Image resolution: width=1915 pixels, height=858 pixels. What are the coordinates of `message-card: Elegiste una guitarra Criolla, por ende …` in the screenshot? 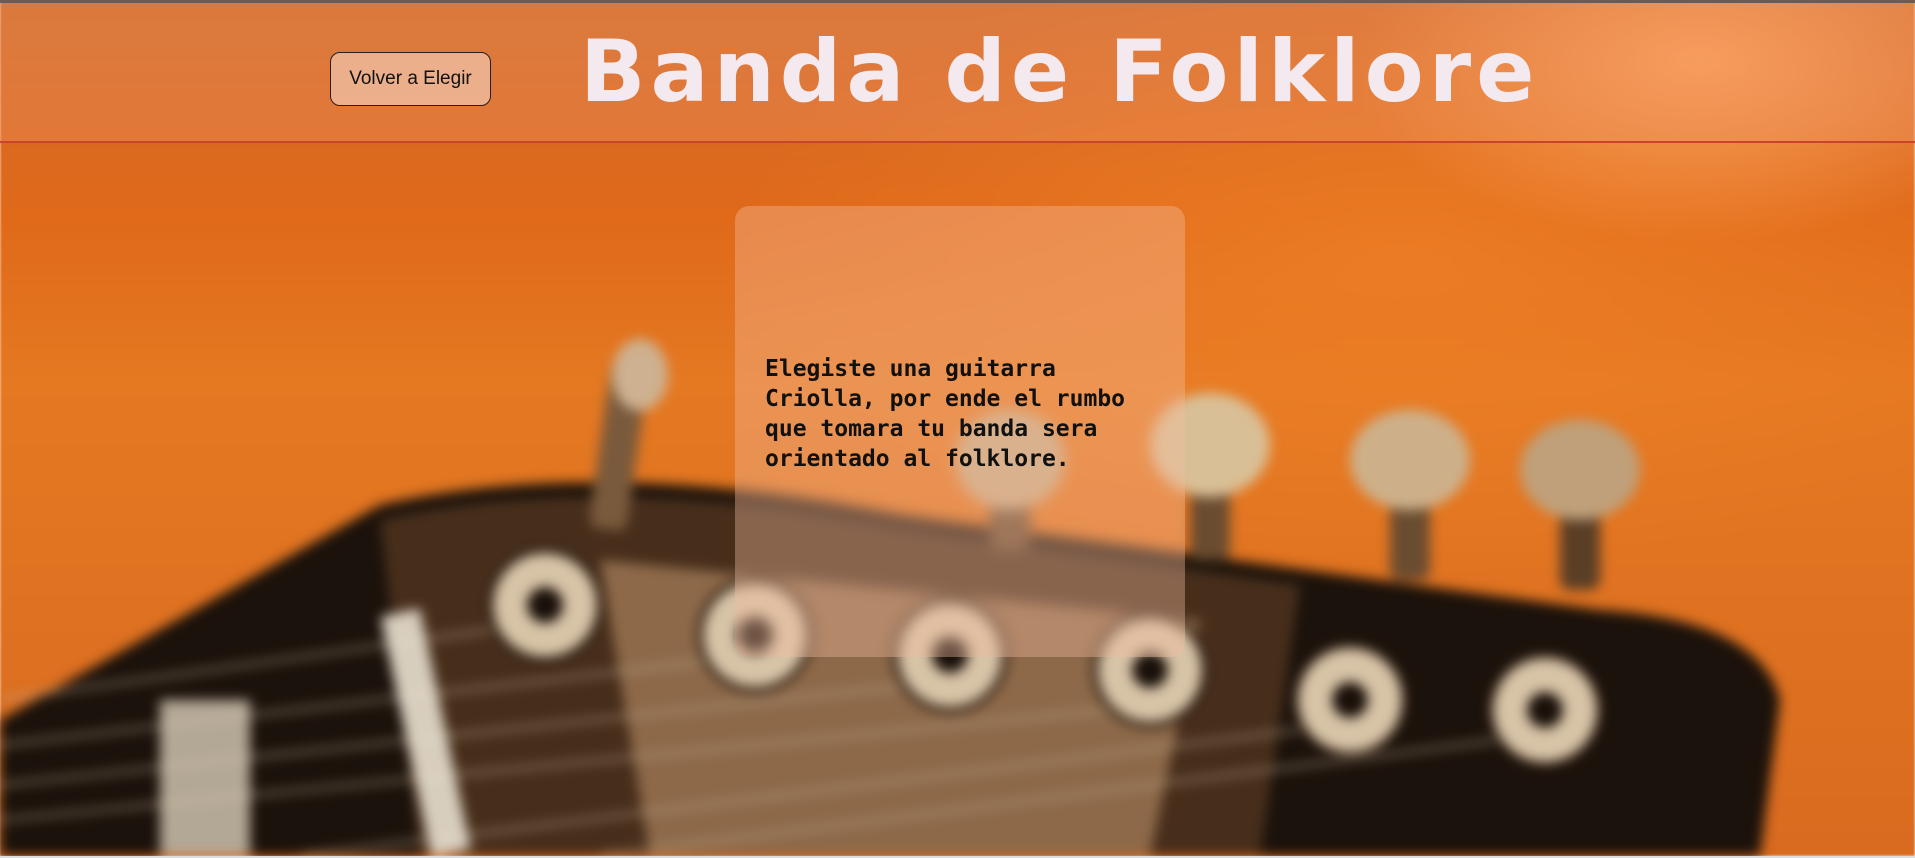 It's located at (960, 431).